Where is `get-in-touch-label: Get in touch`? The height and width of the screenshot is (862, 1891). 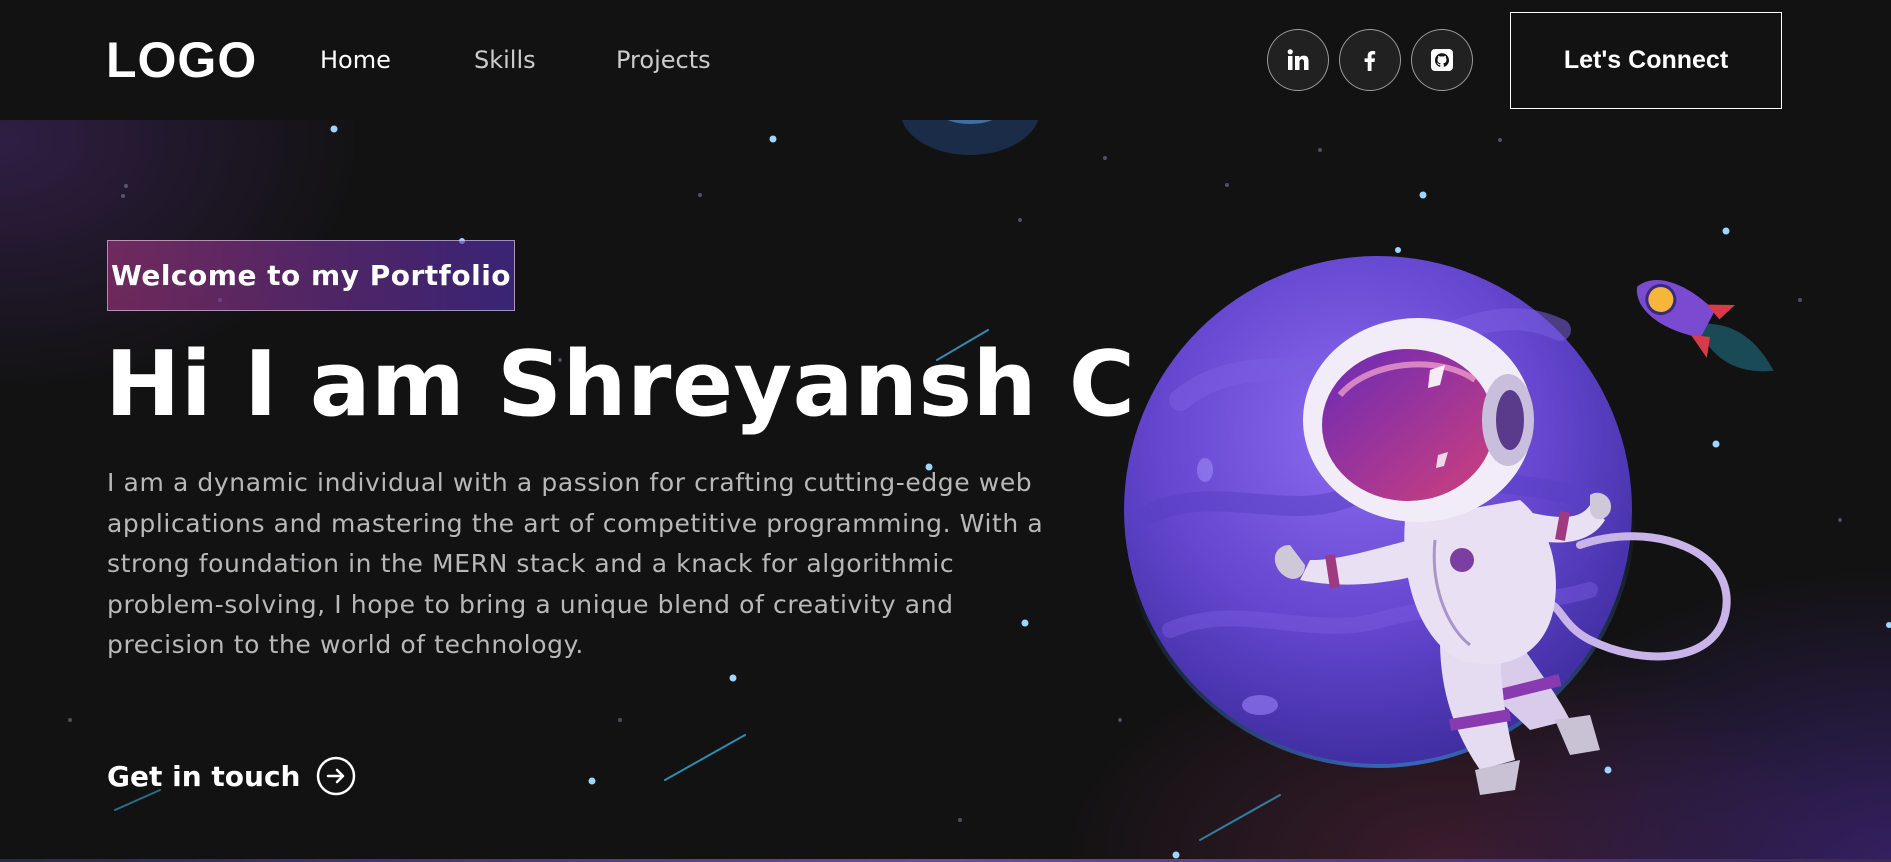 get-in-touch-label: Get in touch is located at coordinates (204, 776).